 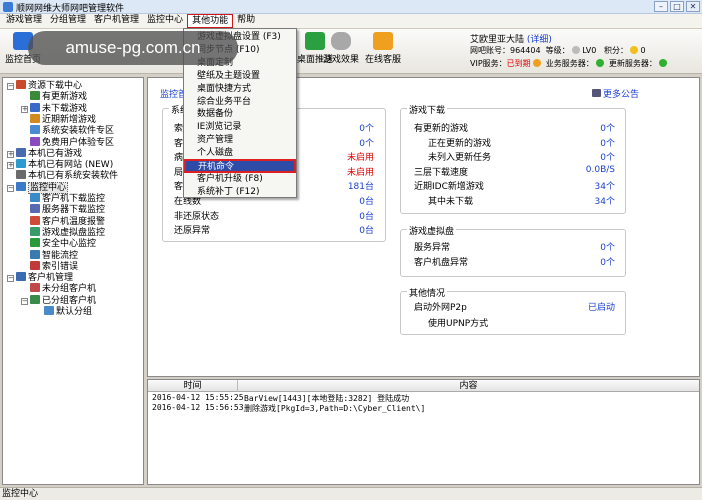 What do you see at coordinates (198, 397) in the screenshot?
I see `log-time-cell: 2016-04-12 15:55:25` at bounding box center [198, 397].